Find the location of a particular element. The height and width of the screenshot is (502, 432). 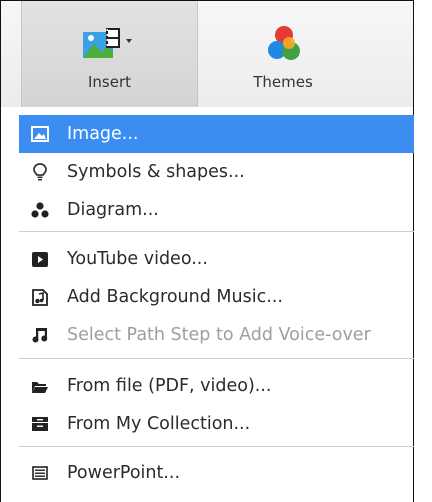

menu-item-voice-over: Select Path Step to Add Voice-over is located at coordinates (216, 335).